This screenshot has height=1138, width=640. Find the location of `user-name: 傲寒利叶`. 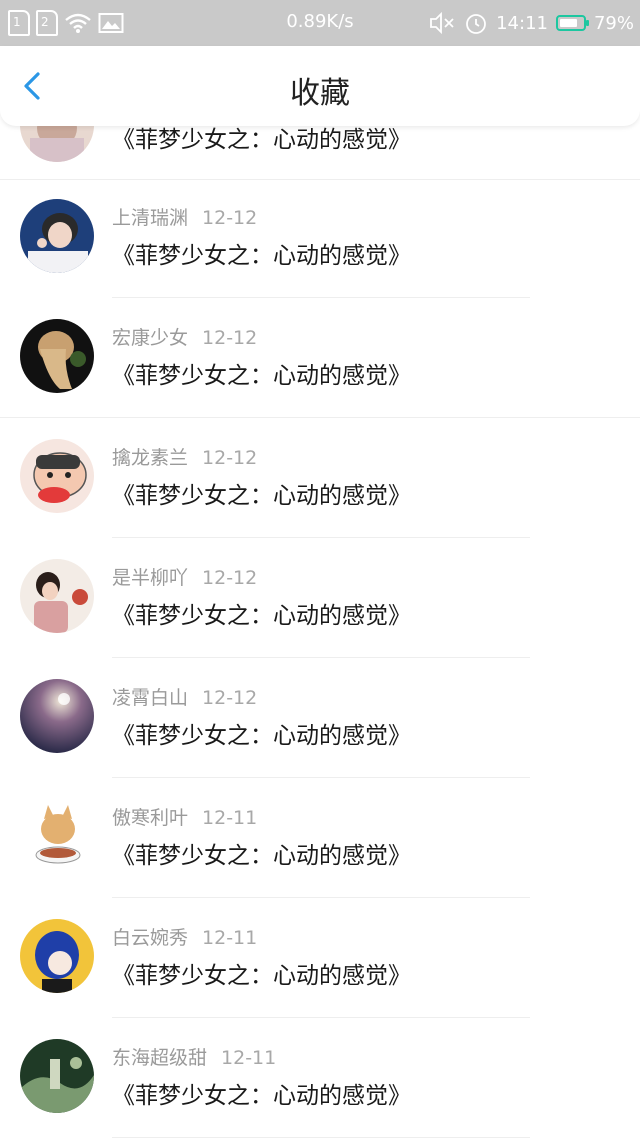

user-name: 傲寒利叶 is located at coordinates (150, 818).